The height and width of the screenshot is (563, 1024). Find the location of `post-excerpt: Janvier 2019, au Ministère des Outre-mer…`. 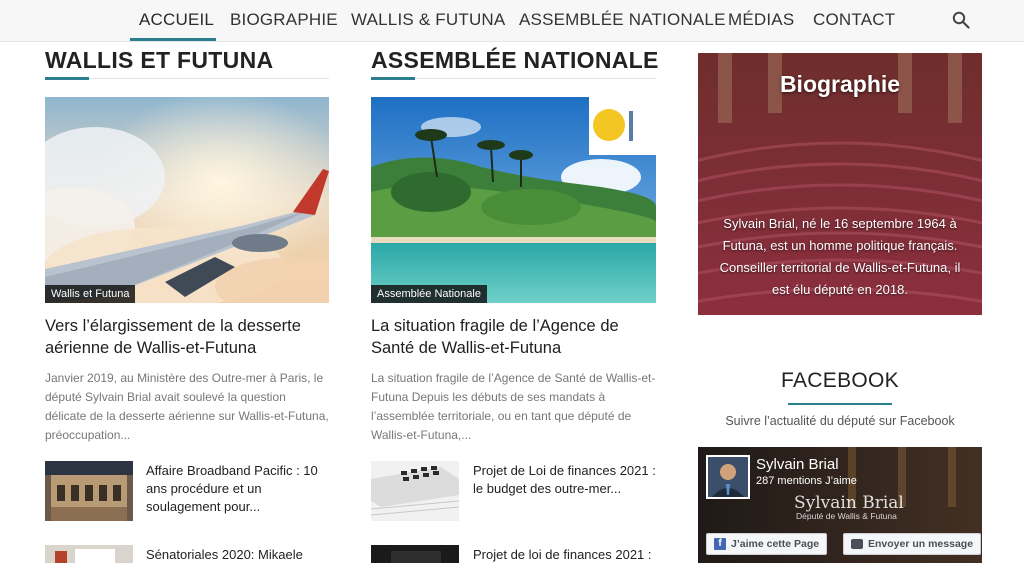

post-excerpt: Janvier 2019, au Ministère des Outre-mer… is located at coordinates (187, 406).